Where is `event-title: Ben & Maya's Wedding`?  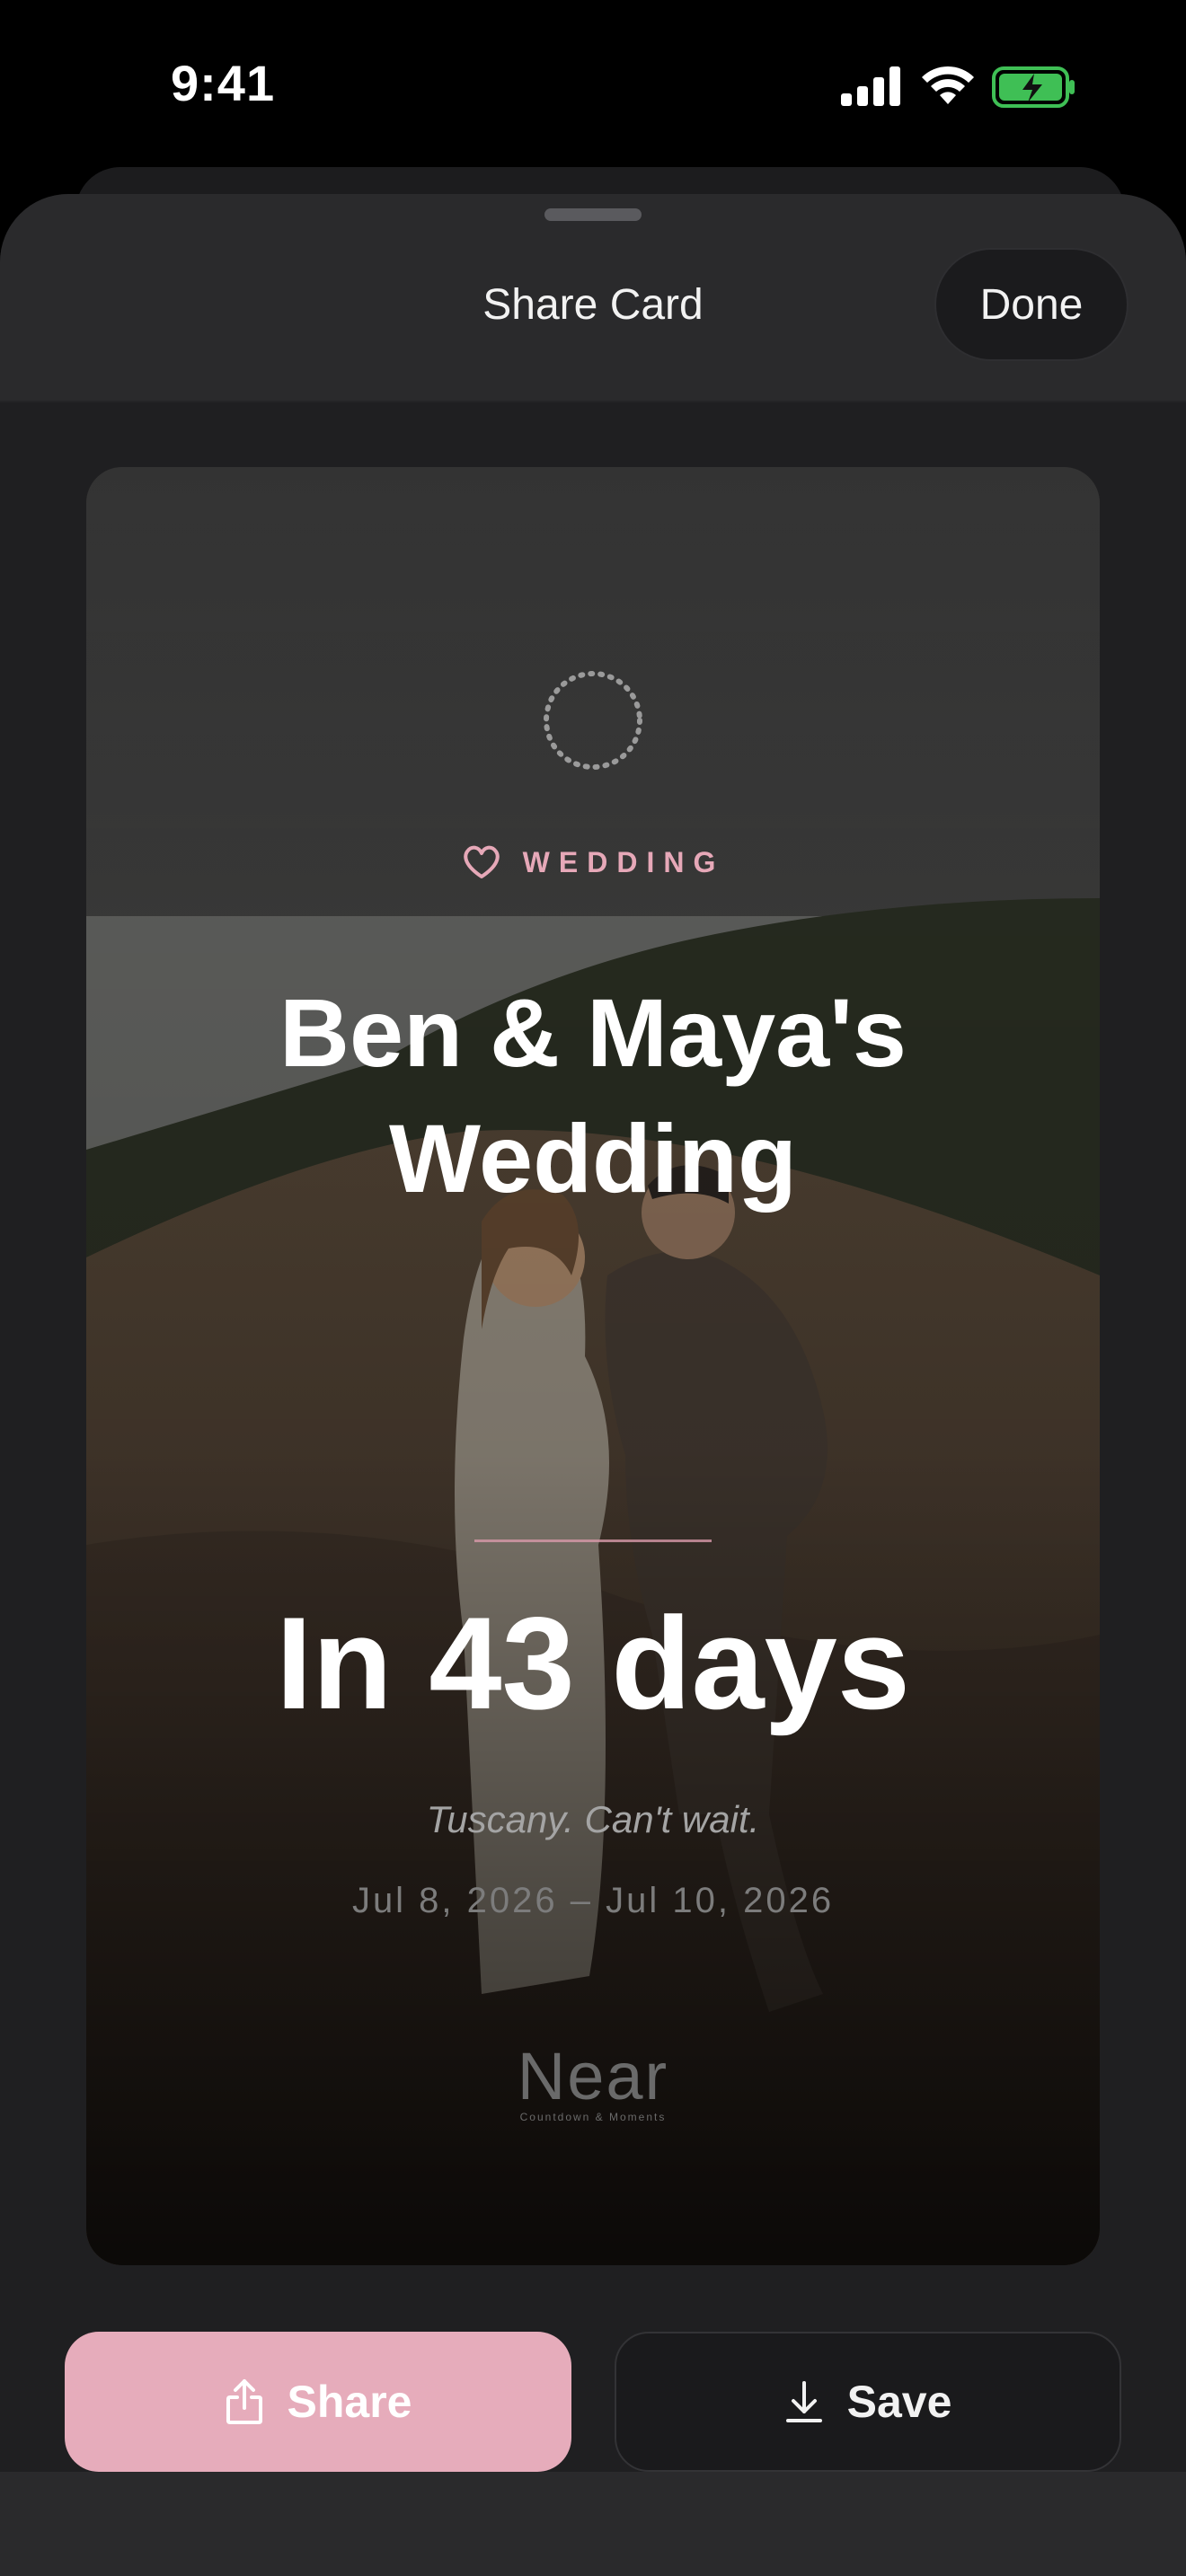
event-title: Ben & Maya's Wedding is located at coordinates (593, 1096).